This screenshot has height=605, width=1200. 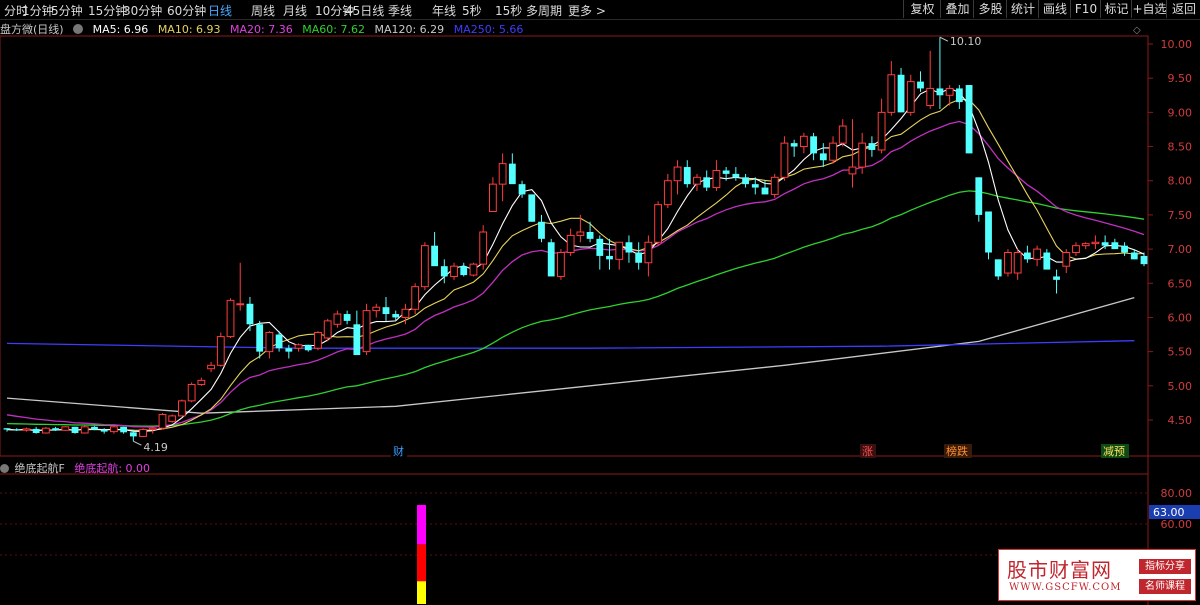 What do you see at coordinates (1177, 493) in the screenshot?
I see `indicator-axis-label: 80.00` at bounding box center [1177, 493].